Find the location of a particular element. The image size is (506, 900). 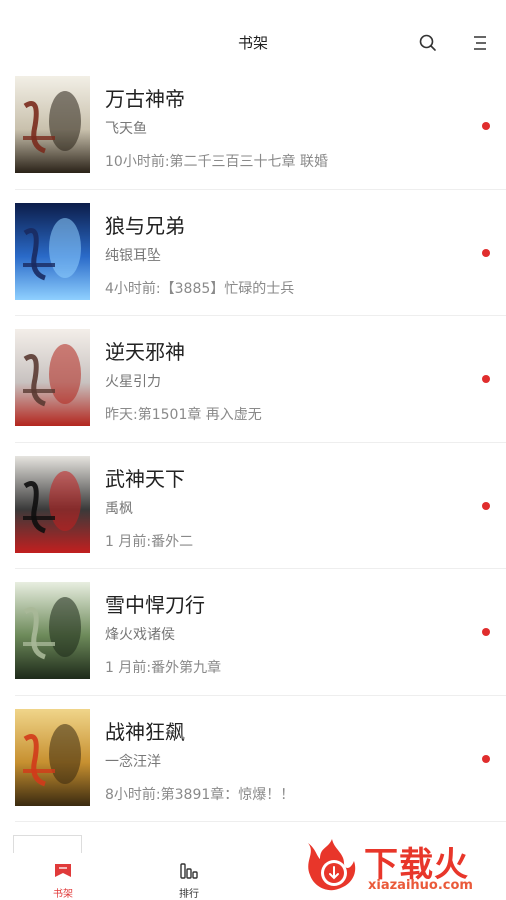

bookshelf-icon is located at coordinates (63, 871).